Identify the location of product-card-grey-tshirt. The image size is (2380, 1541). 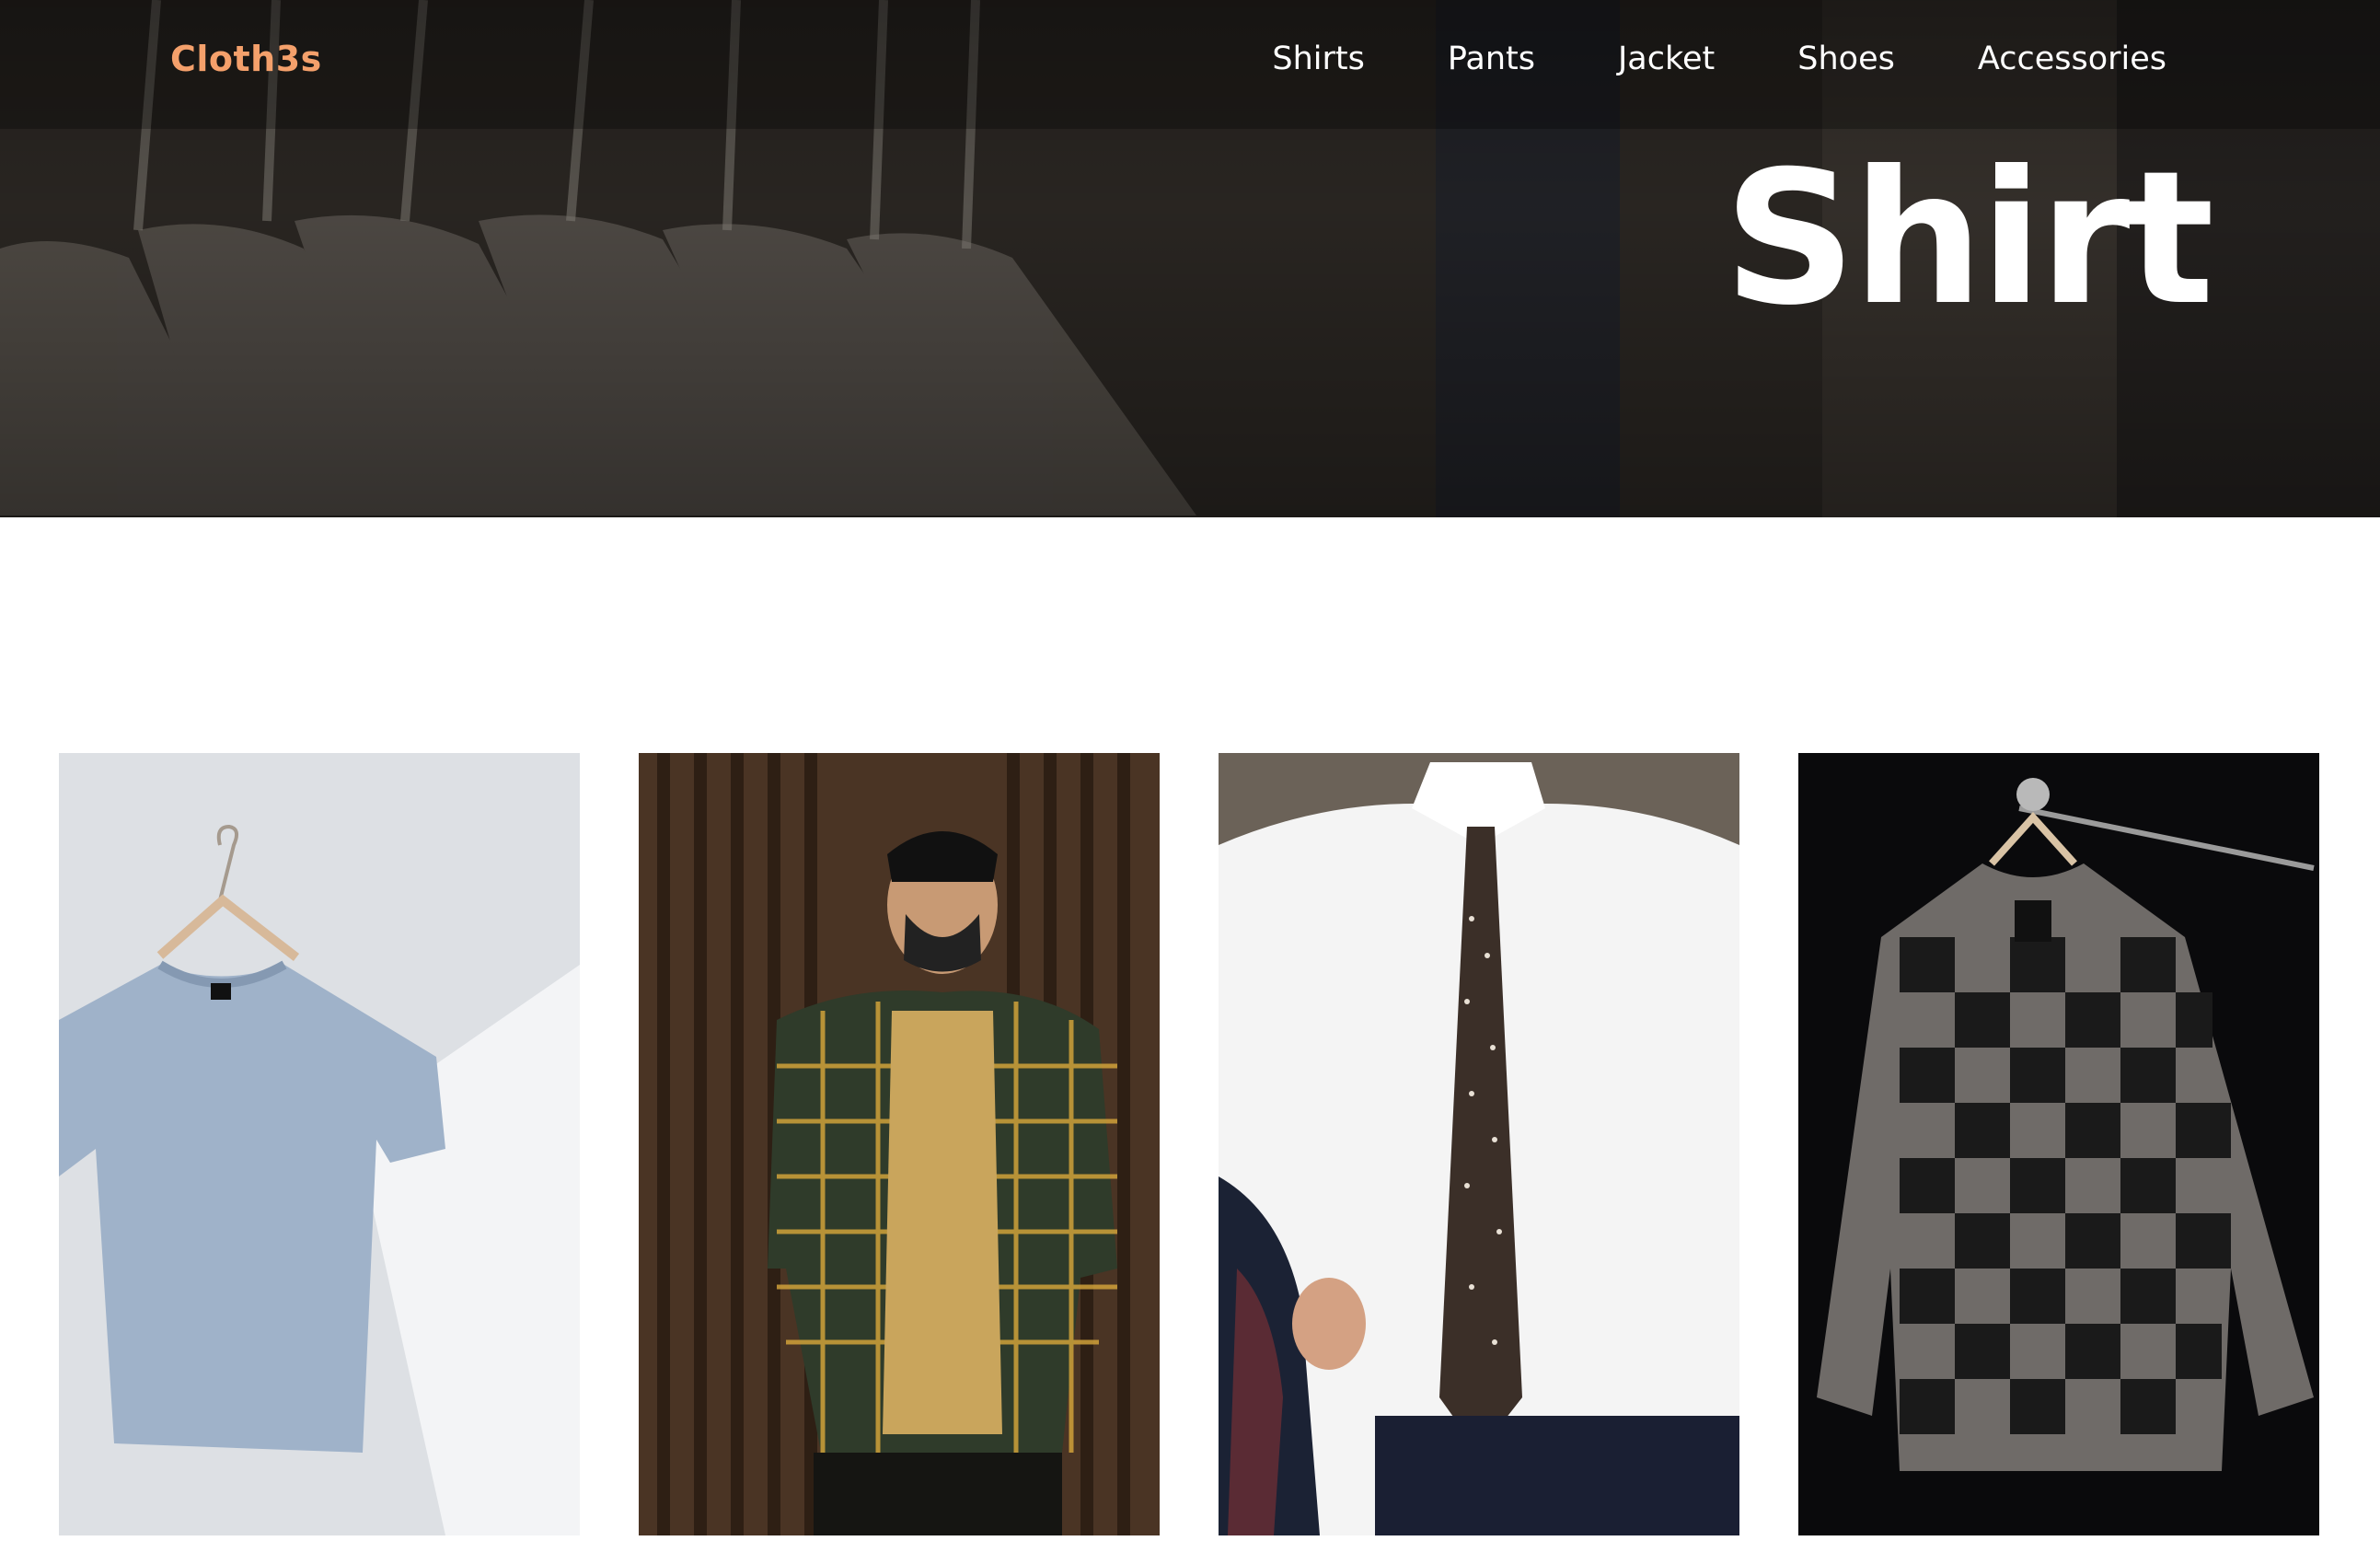
(319, 1144).